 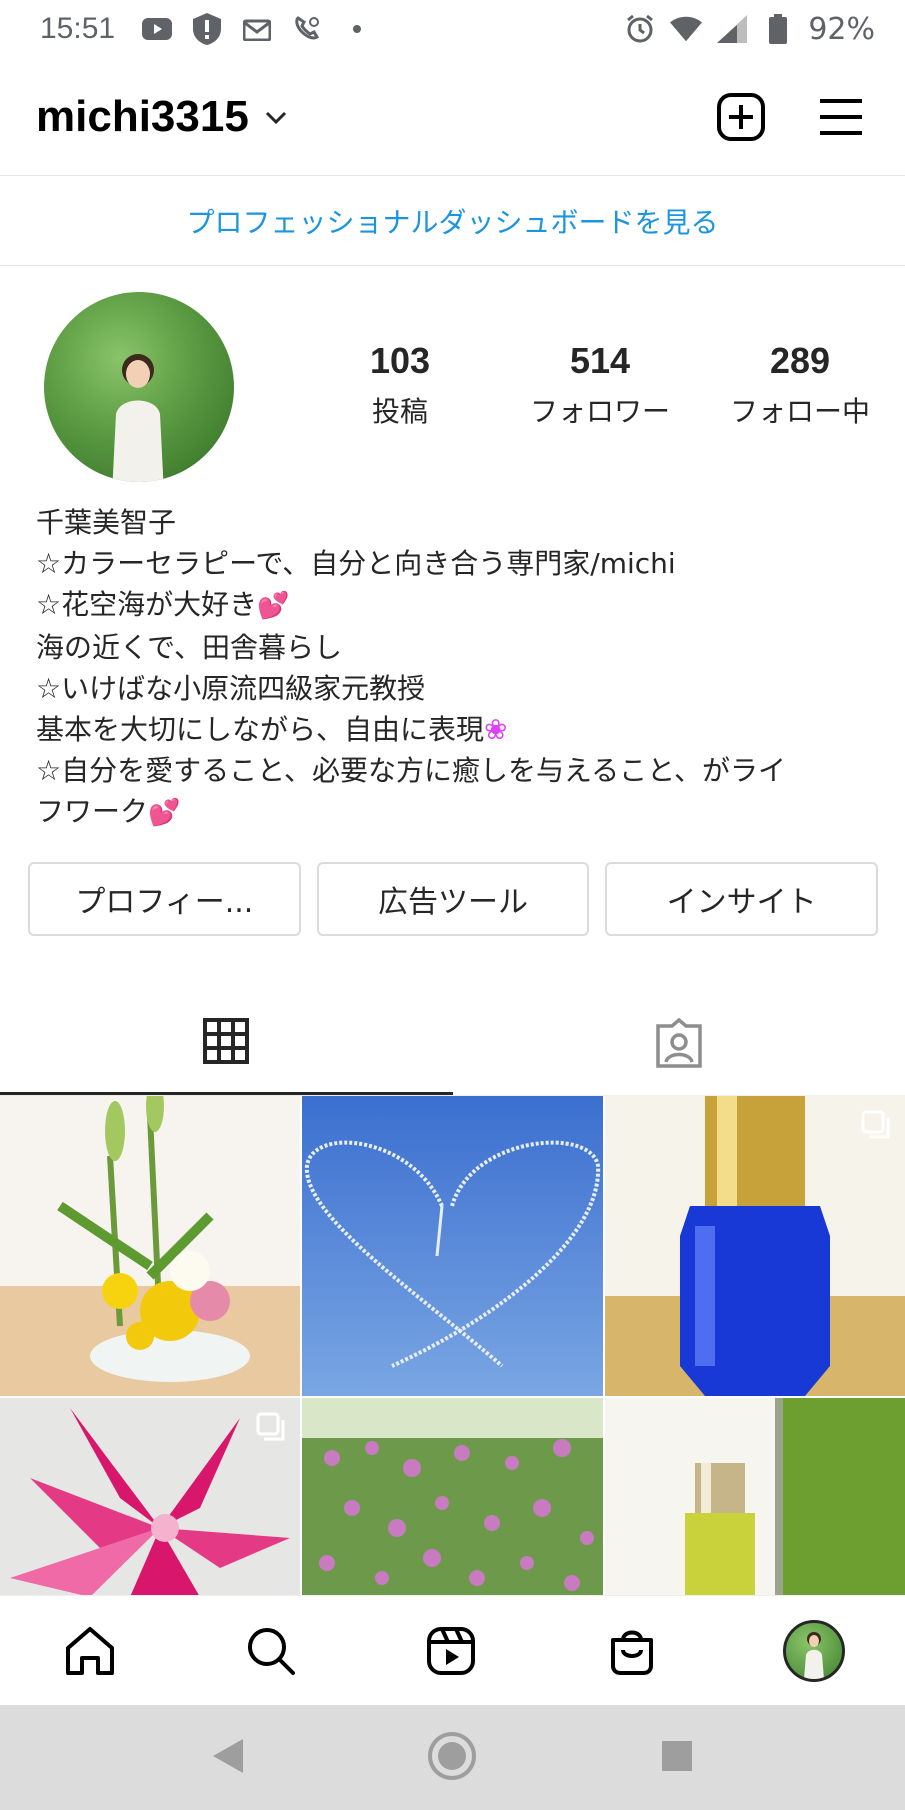 I want to click on bottom-navigation, so click(x=452, y=1650).